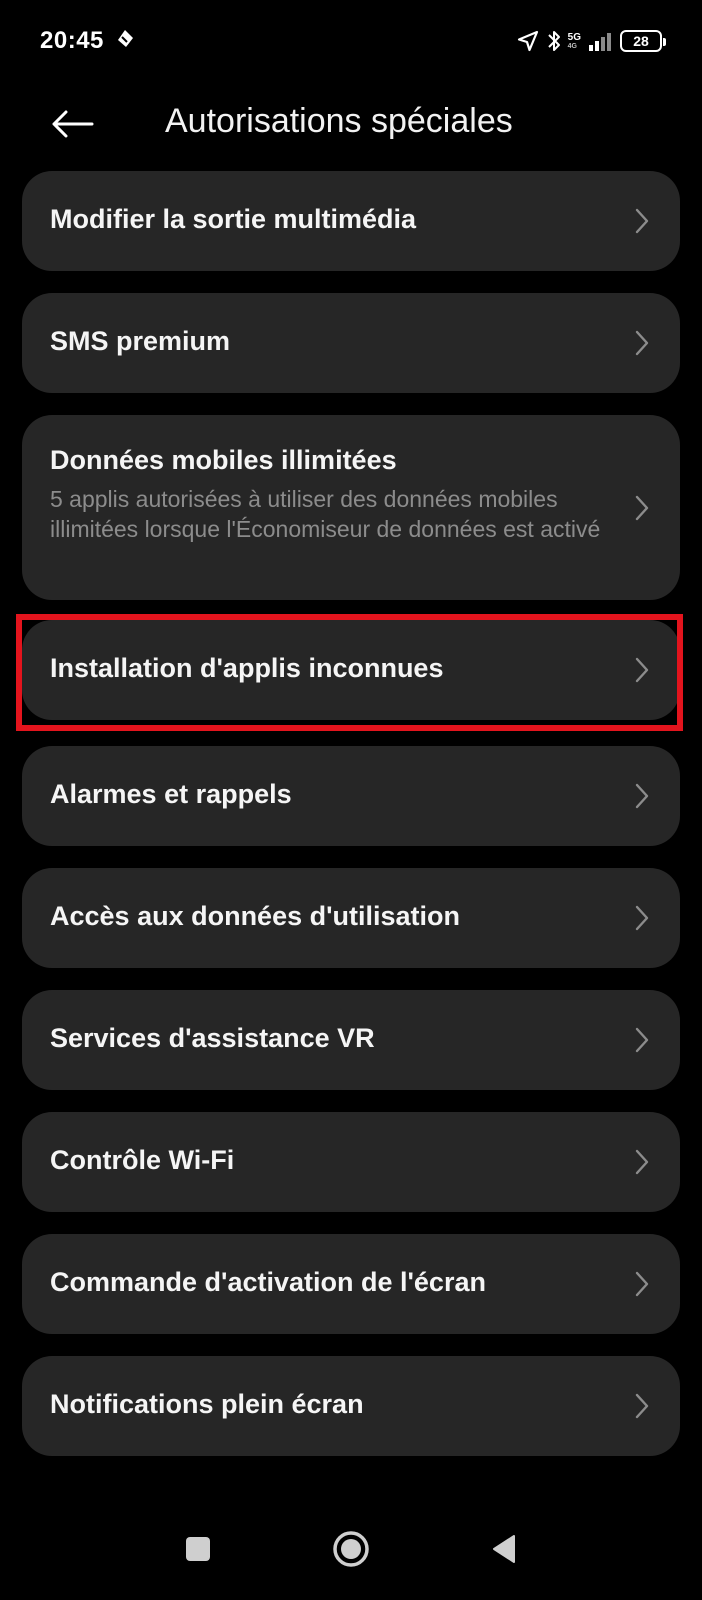 Image resolution: width=702 pixels, height=1600 pixels. Describe the element at coordinates (207, 1404) in the screenshot. I see `list-item-label: Notifications plein écran` at that location.